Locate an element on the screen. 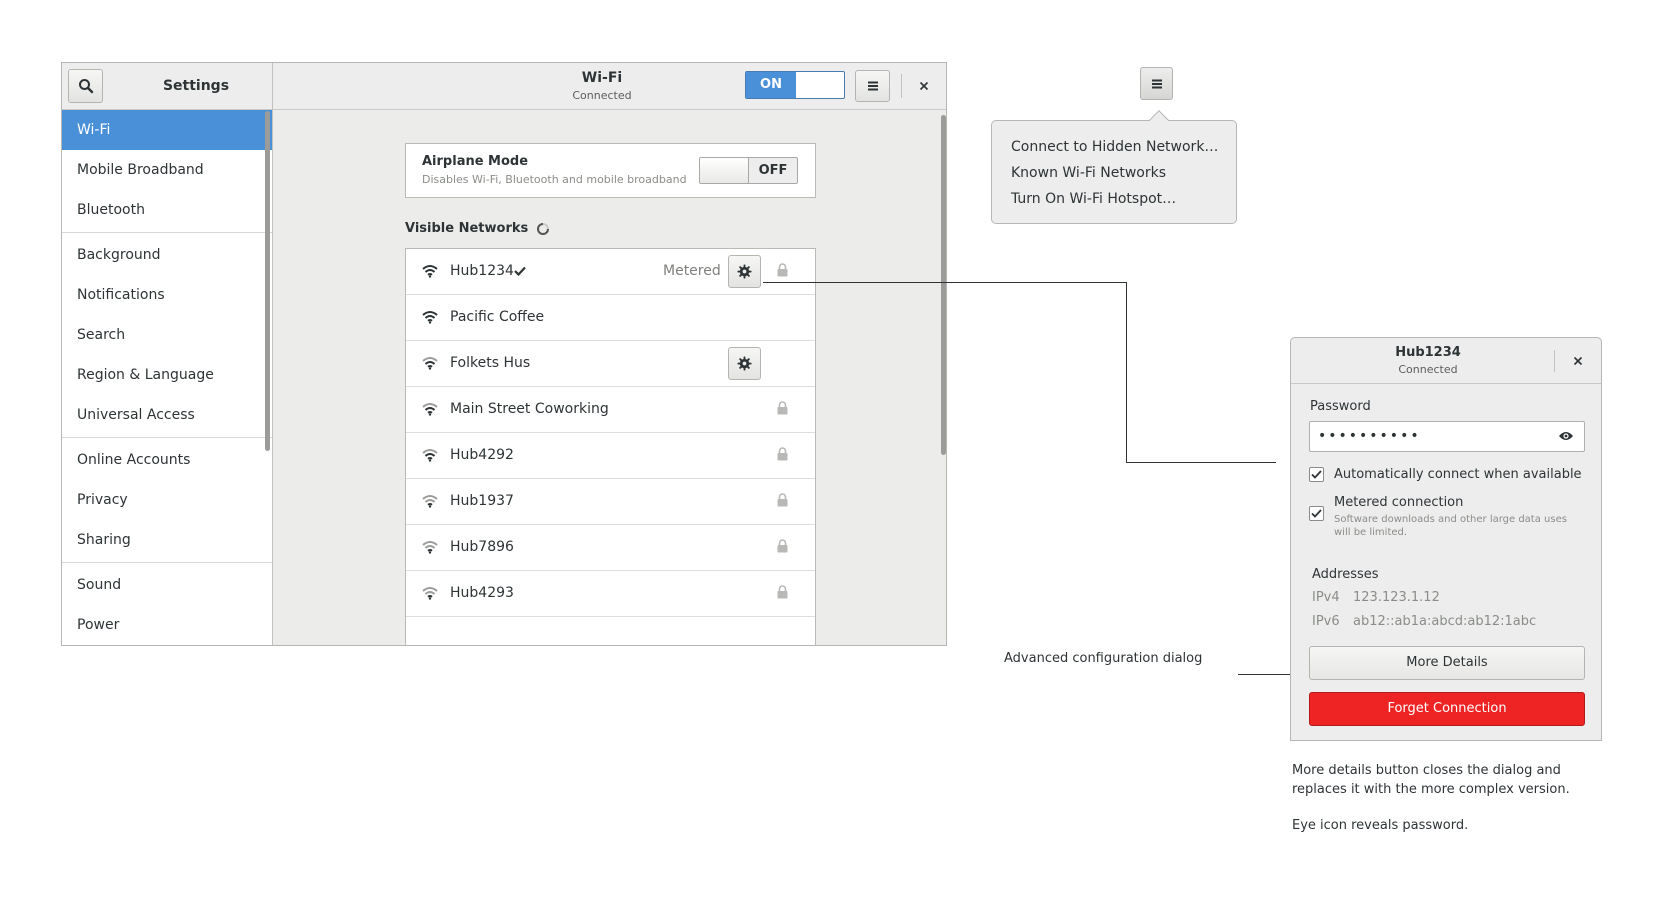  close-button is located at coordinates (924, 86).